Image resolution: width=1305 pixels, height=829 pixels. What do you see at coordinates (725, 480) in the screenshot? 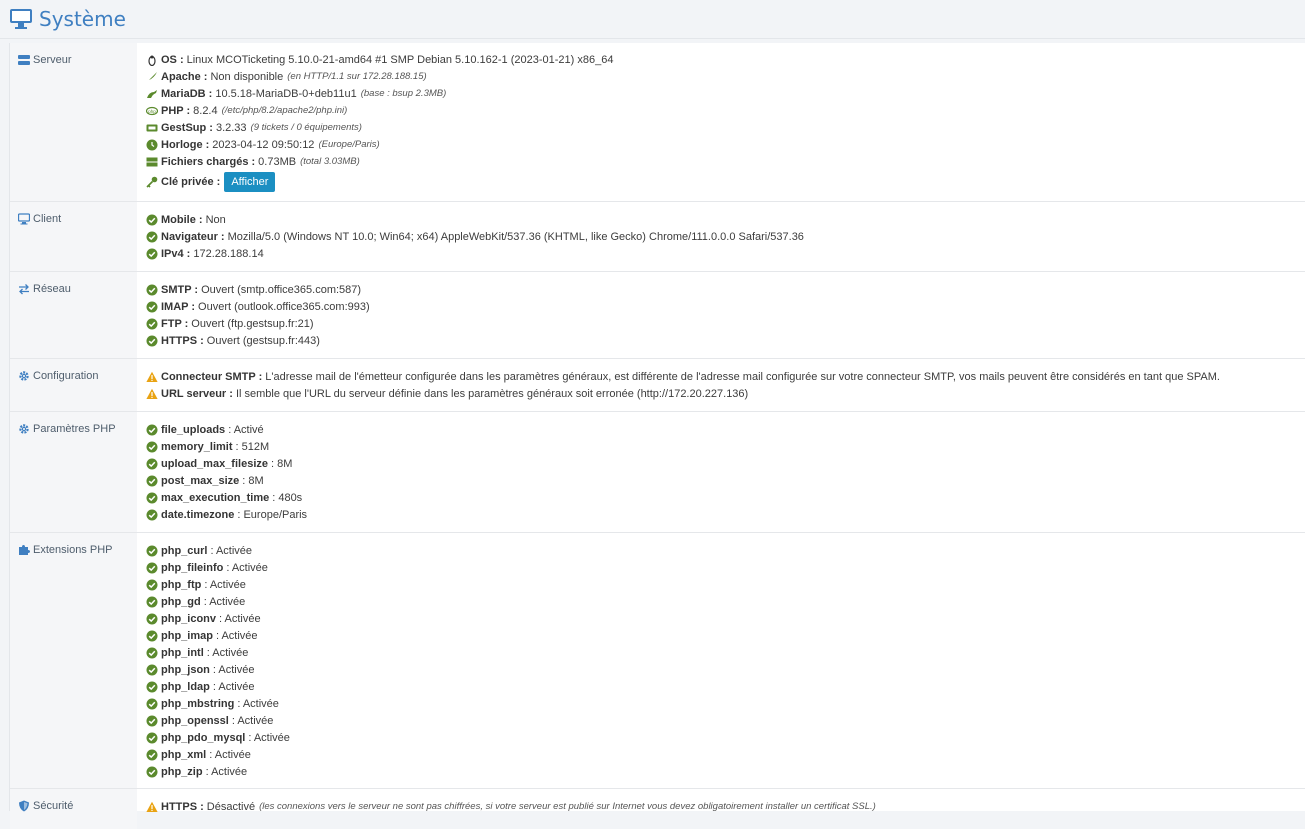
I see `php-param-item: post_max_size: 8M` at bounding box center [725, 480].